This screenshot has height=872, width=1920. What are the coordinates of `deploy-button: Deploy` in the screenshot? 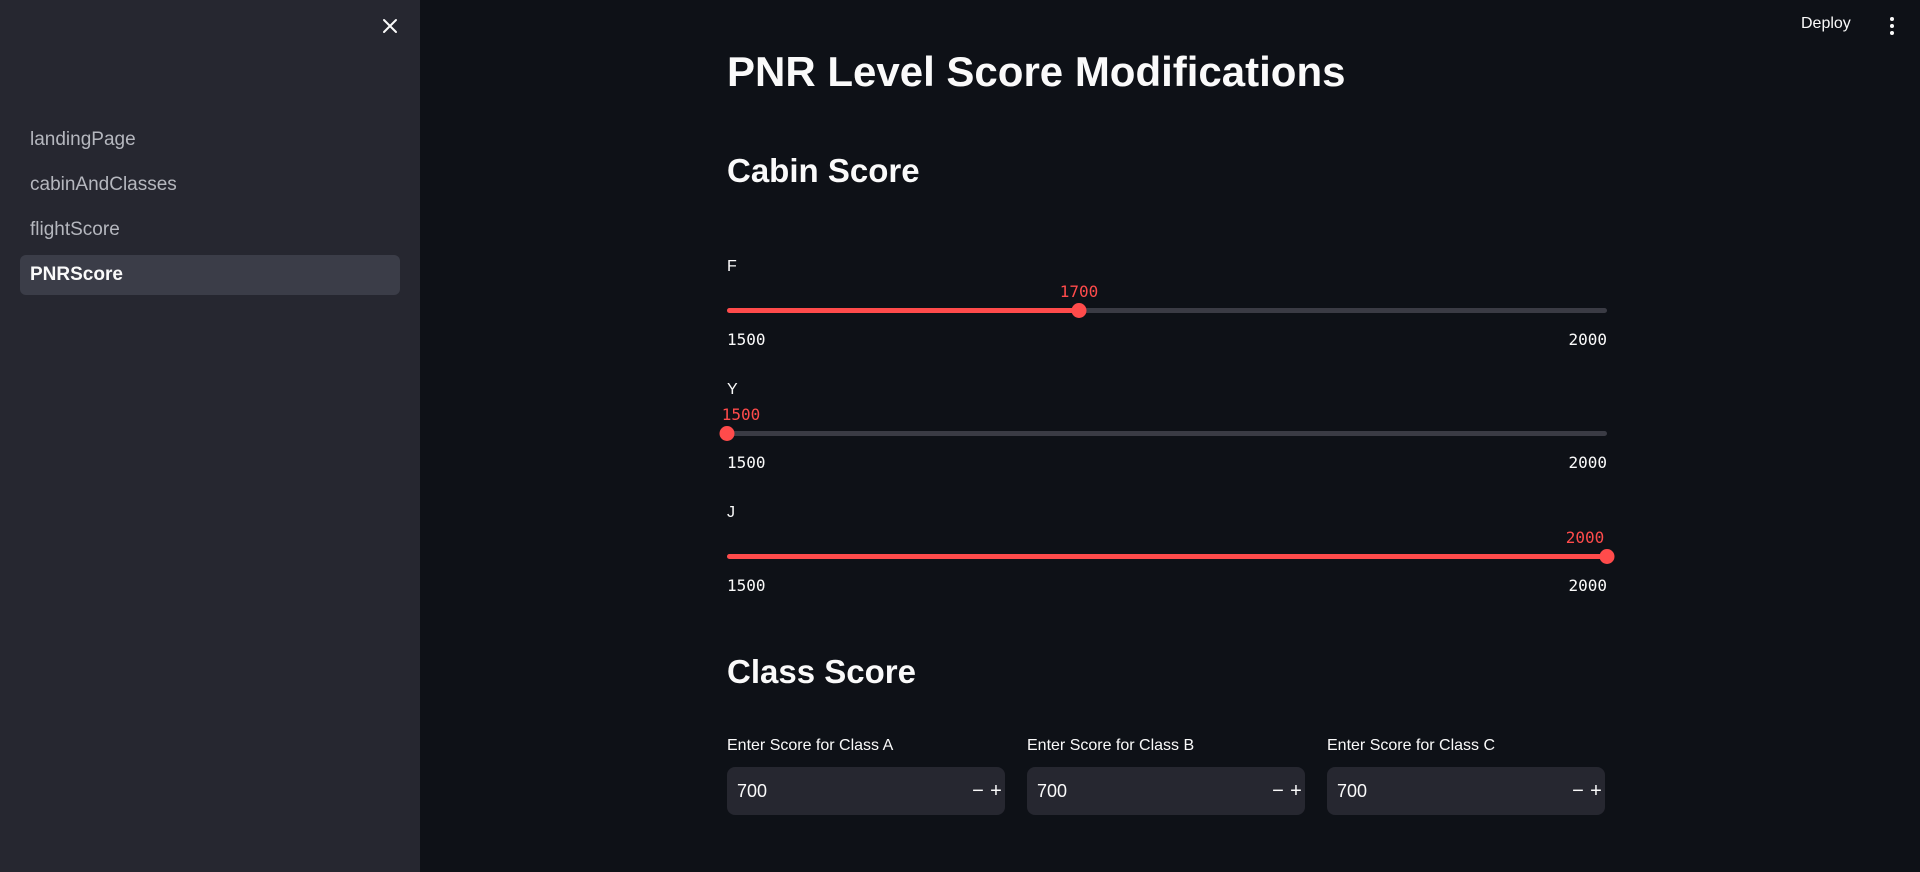 It's located at (1826, 24).